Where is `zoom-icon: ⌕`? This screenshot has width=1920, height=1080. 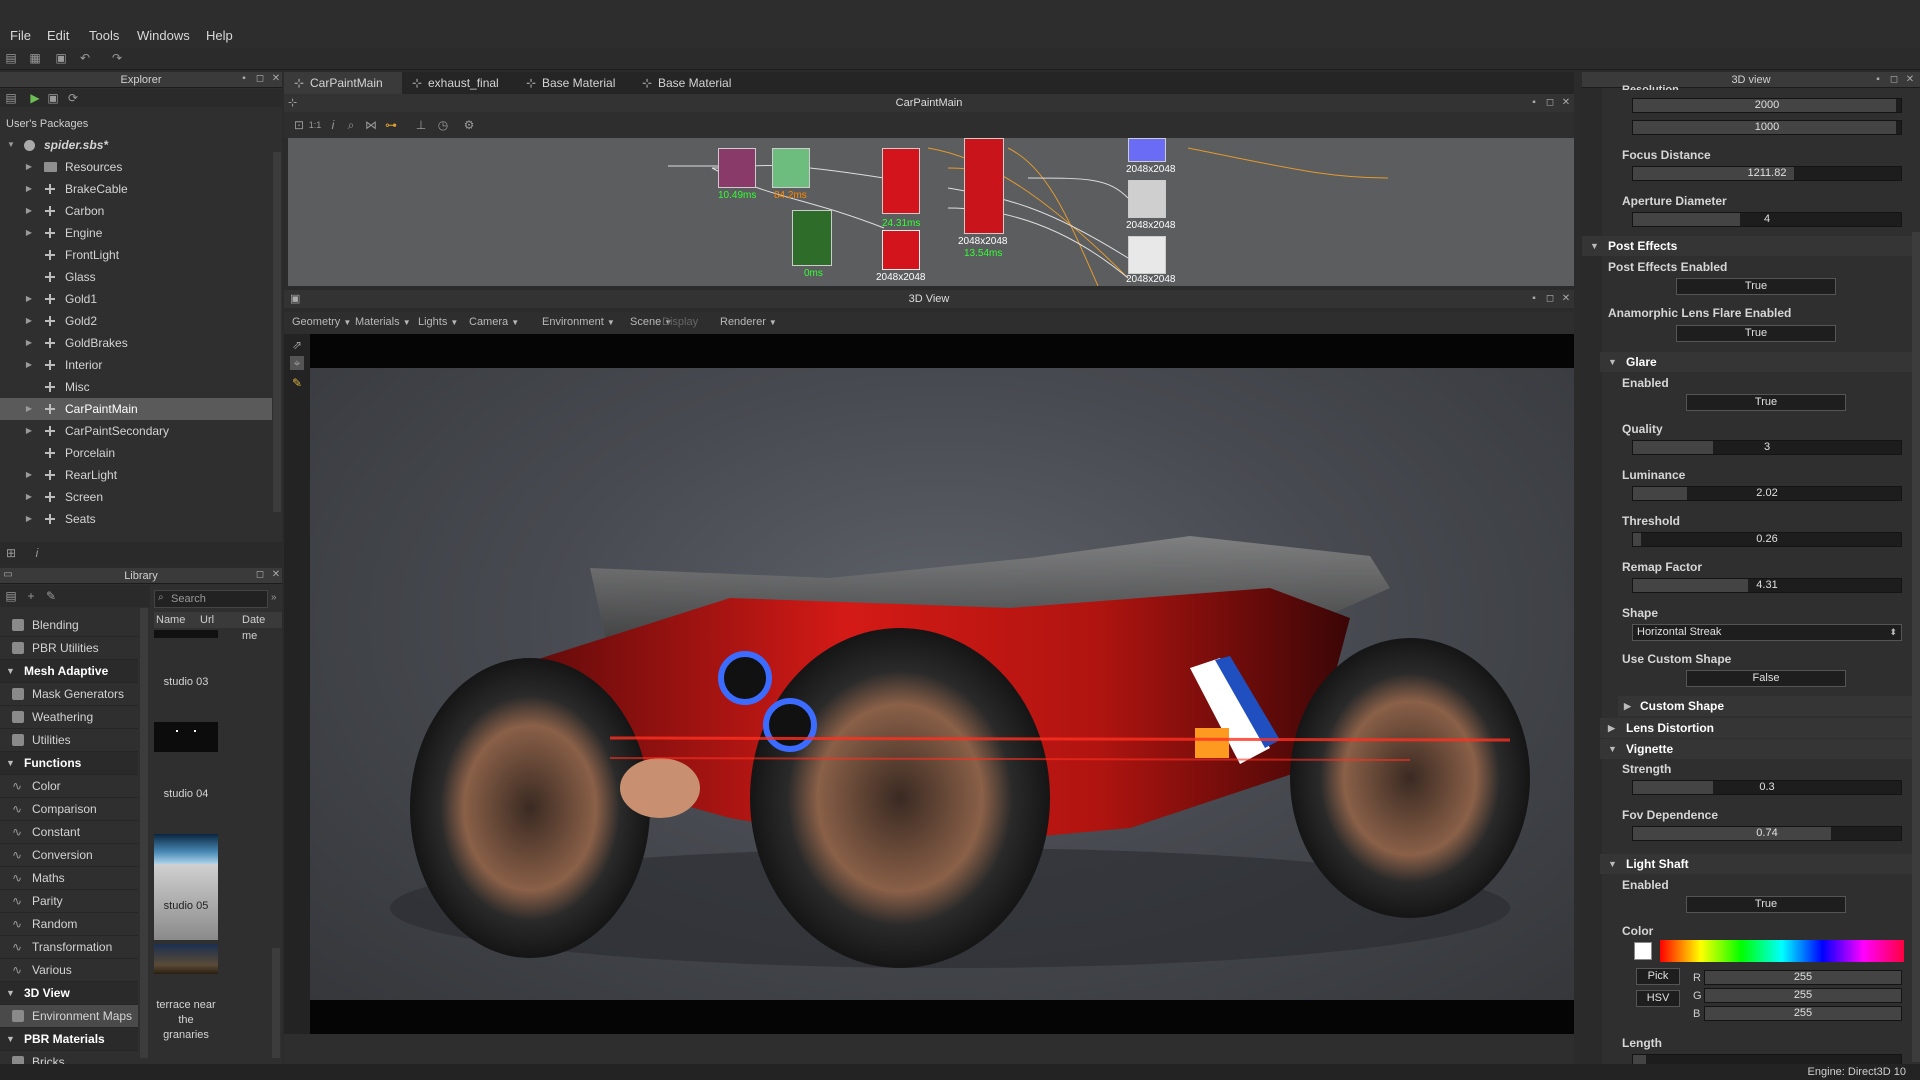 zoom-icon: ⌕ is located at coordinates (351, 125).